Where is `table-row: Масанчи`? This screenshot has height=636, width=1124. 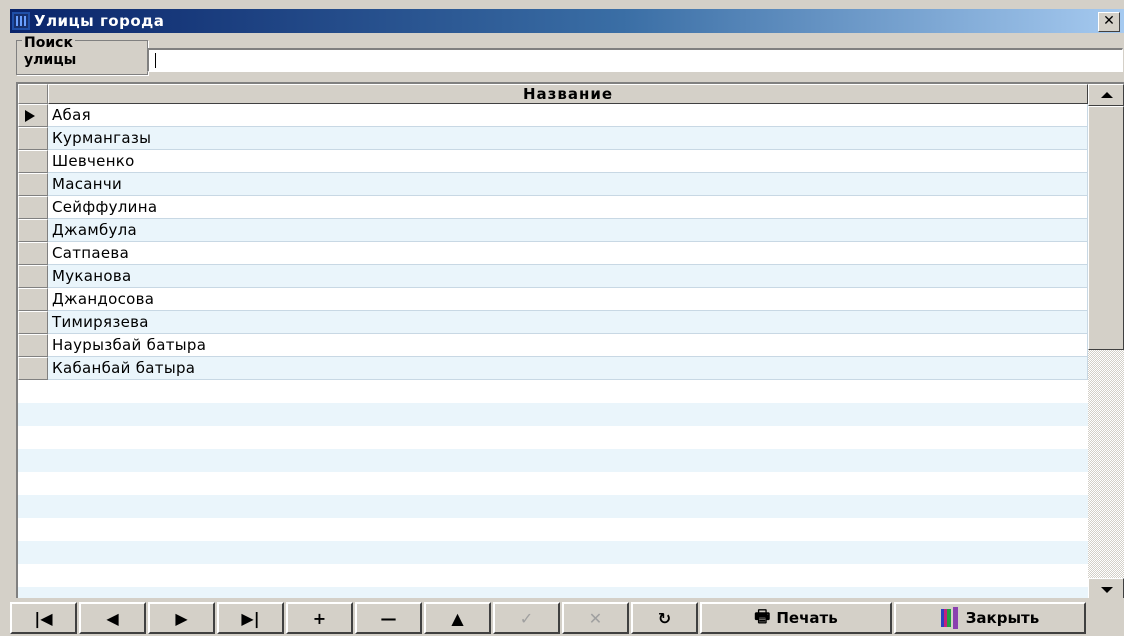 table-row: Масанчи is located at coordinates (553, 184).